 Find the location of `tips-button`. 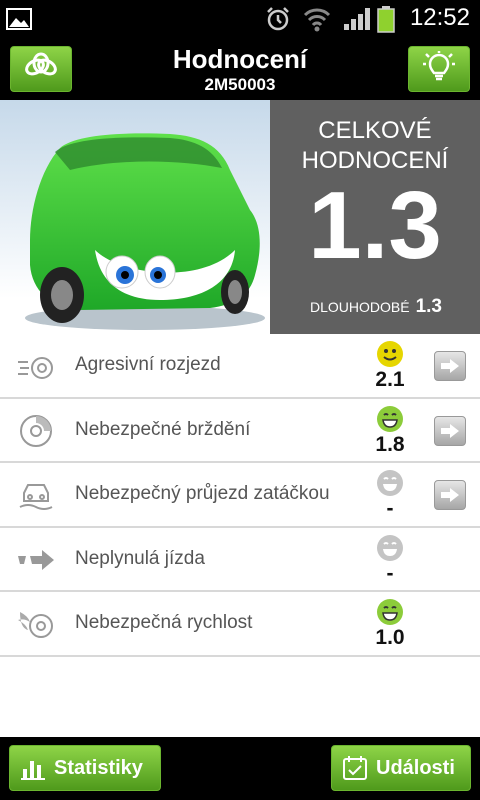

tips-button is located at coordinates (439, 69).